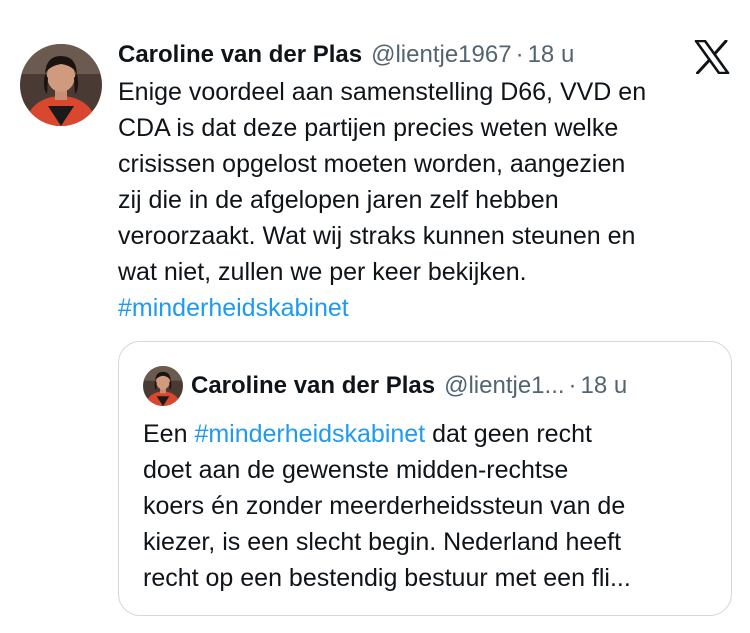 This screenshot has width=750, height=633. I want to click on quoted-author-name: Caroline van der Plas, so click(313, 386).